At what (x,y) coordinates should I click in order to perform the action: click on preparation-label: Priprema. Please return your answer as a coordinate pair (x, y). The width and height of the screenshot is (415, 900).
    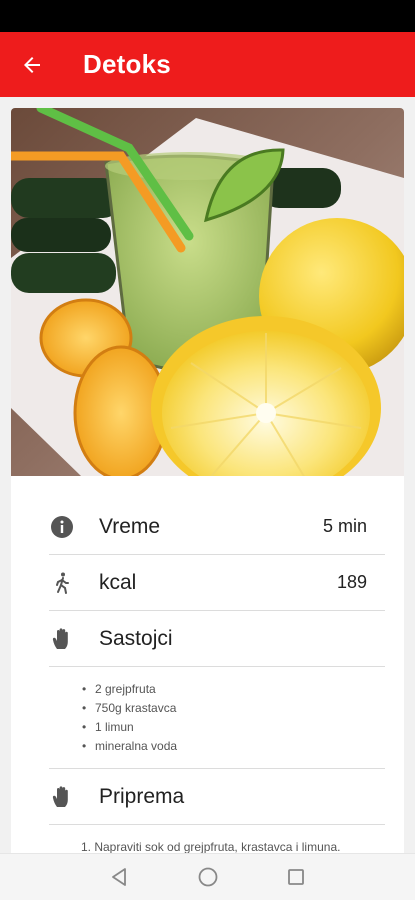
    Looking at the image, I should click on (142, 796).